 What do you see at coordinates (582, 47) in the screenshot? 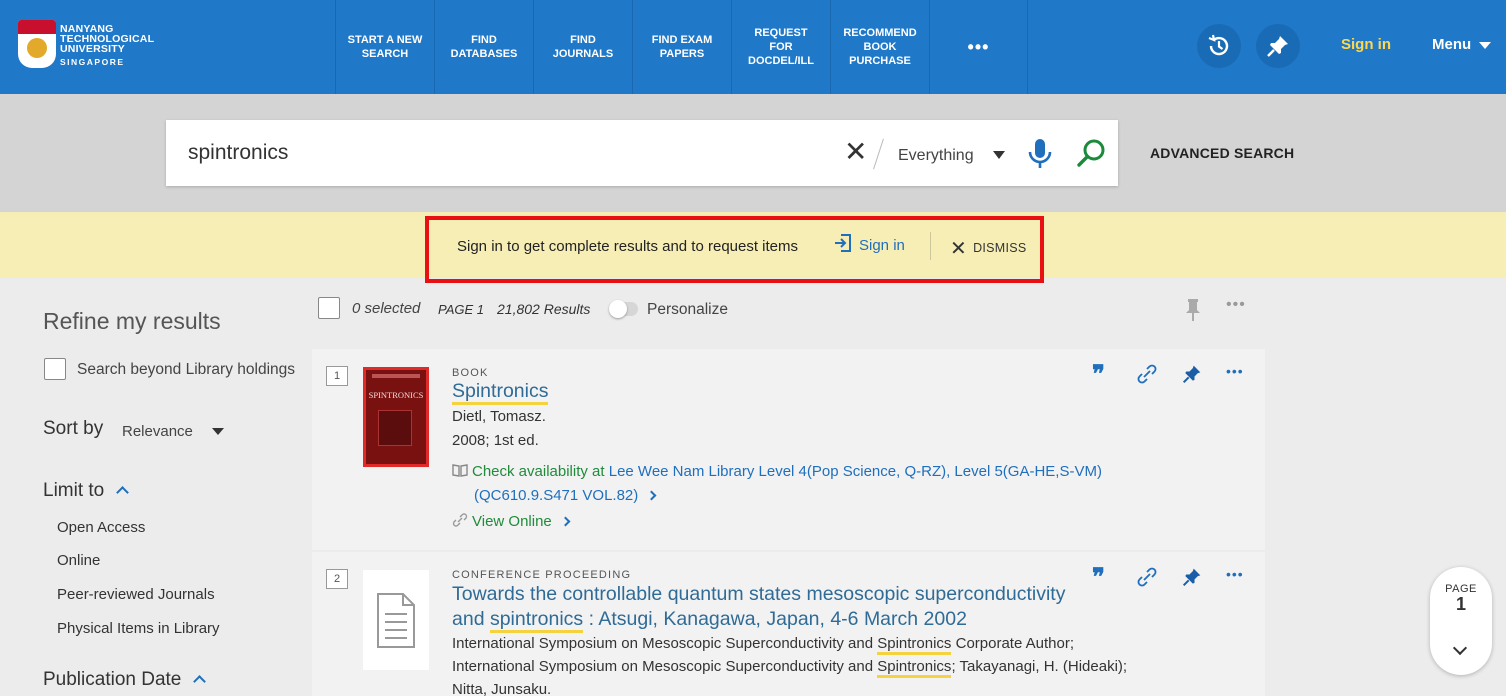
I see `nav-find-journals: FIND JOURNALS` at bounding box center [582, 47].